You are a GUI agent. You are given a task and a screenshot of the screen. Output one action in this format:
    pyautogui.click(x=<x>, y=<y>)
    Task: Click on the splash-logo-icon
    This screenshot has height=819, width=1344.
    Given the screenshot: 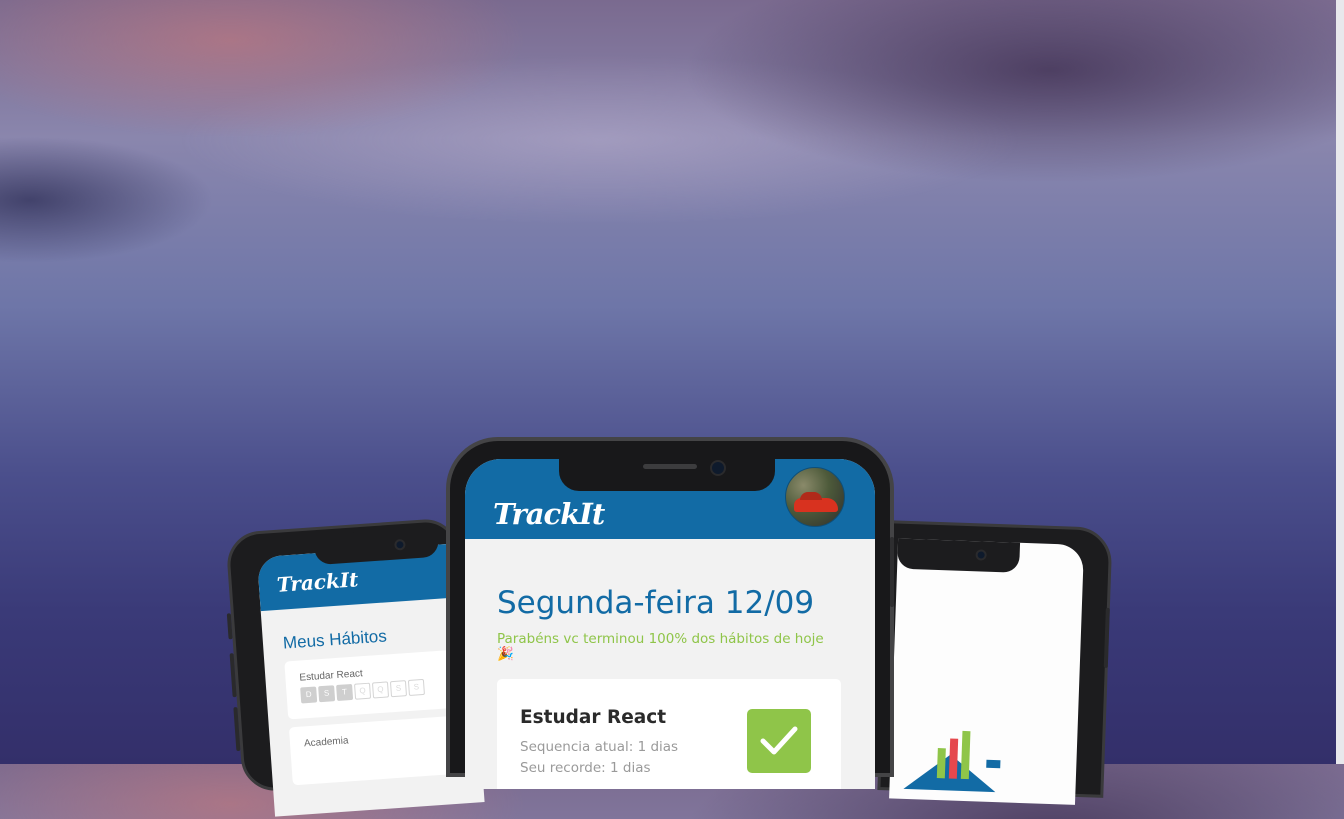 What is the action you would take?
    pyautogui.click(x=952, y=761)
    